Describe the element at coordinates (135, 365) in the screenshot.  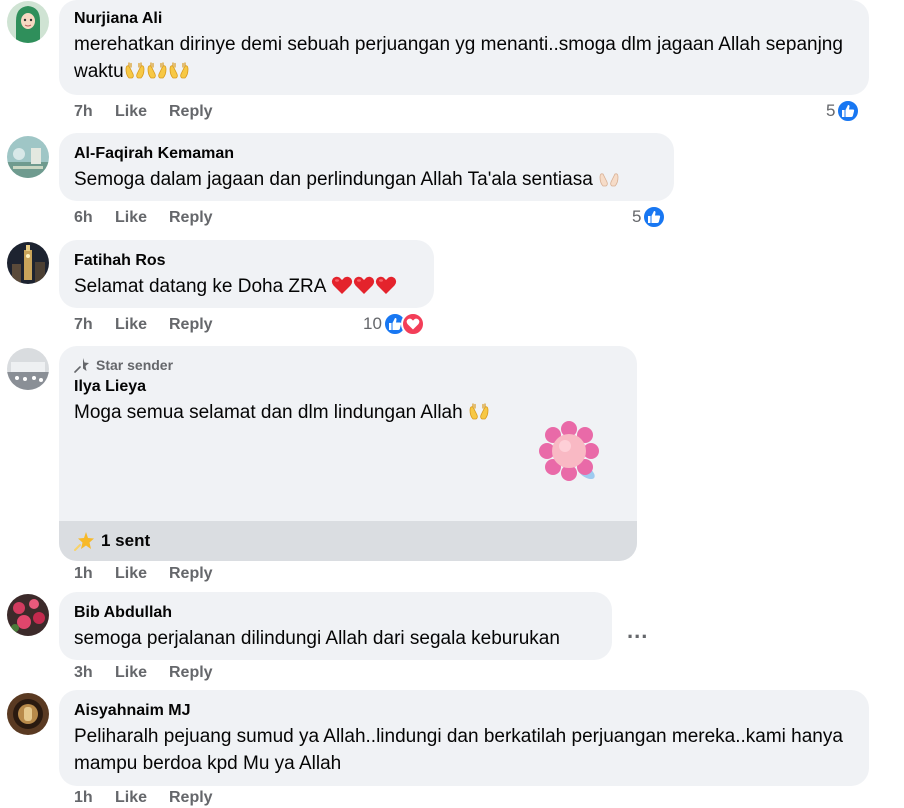
I see `star-sender-label: Star sender` at that location.